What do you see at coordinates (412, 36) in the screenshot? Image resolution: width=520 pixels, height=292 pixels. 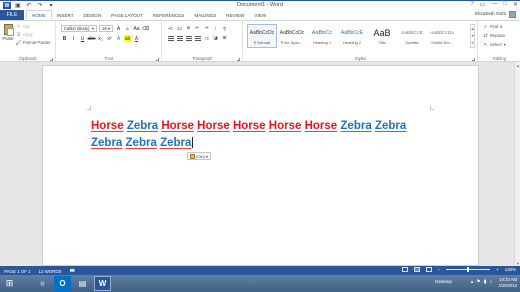 I see `style-subtitle: AaBbCcE Subtitle` at bounding box center [412, 36].